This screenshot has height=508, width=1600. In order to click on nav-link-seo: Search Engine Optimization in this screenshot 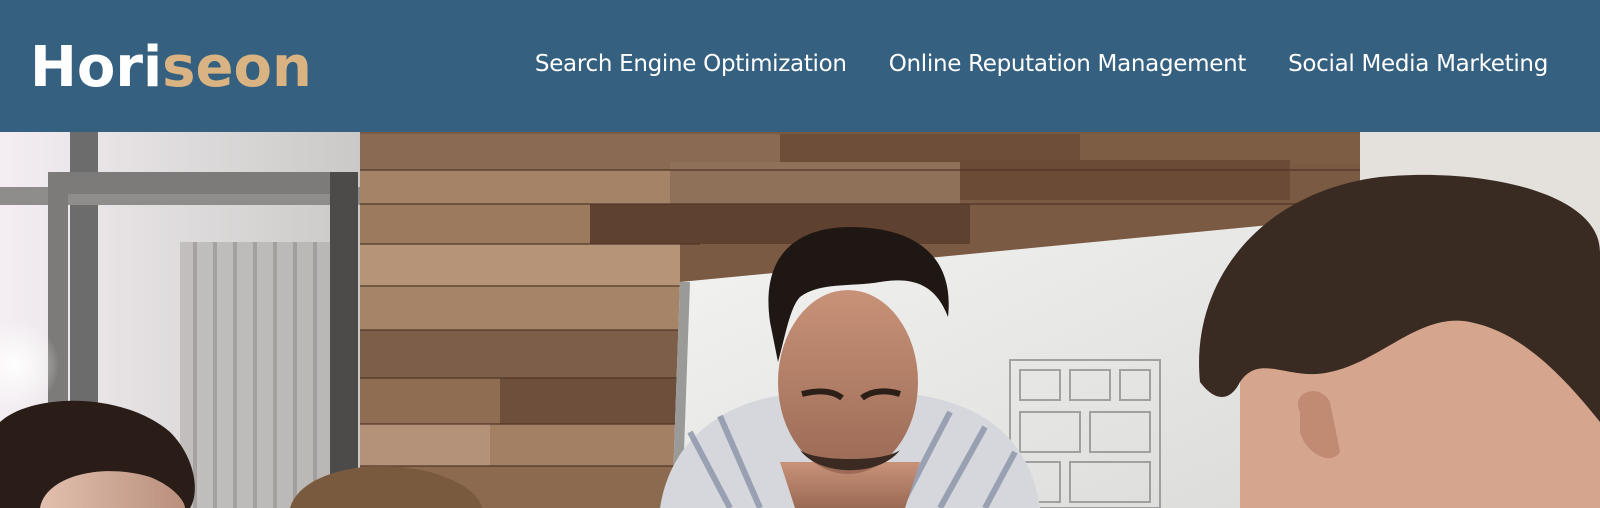, I will do `click(691, 64)`.